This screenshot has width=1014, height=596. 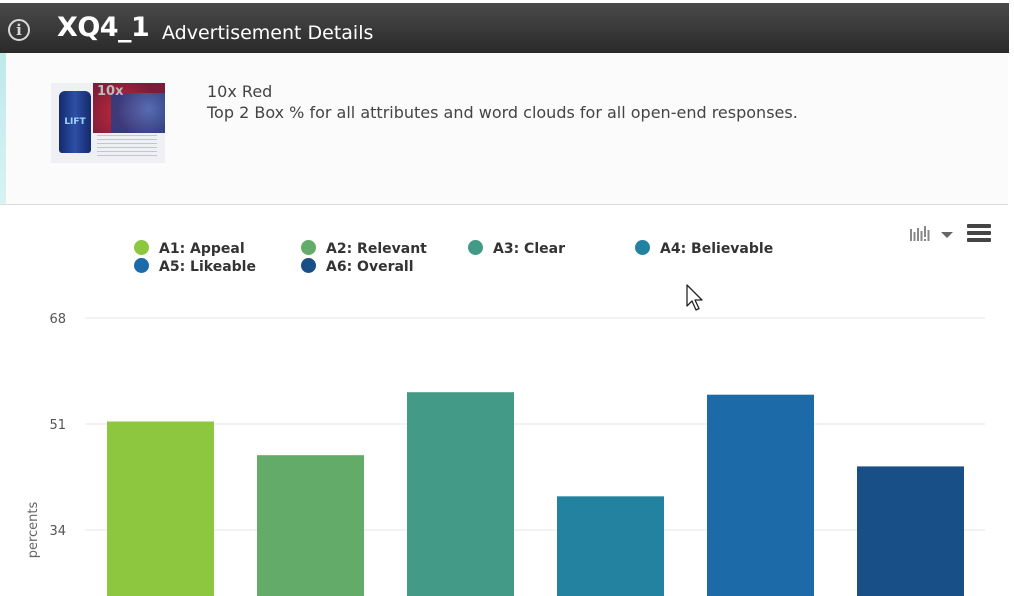 What do you see at coordinates (127, 146) in the screenshot?
I see `thumbnail-copy` at bounding box center [127, 146].